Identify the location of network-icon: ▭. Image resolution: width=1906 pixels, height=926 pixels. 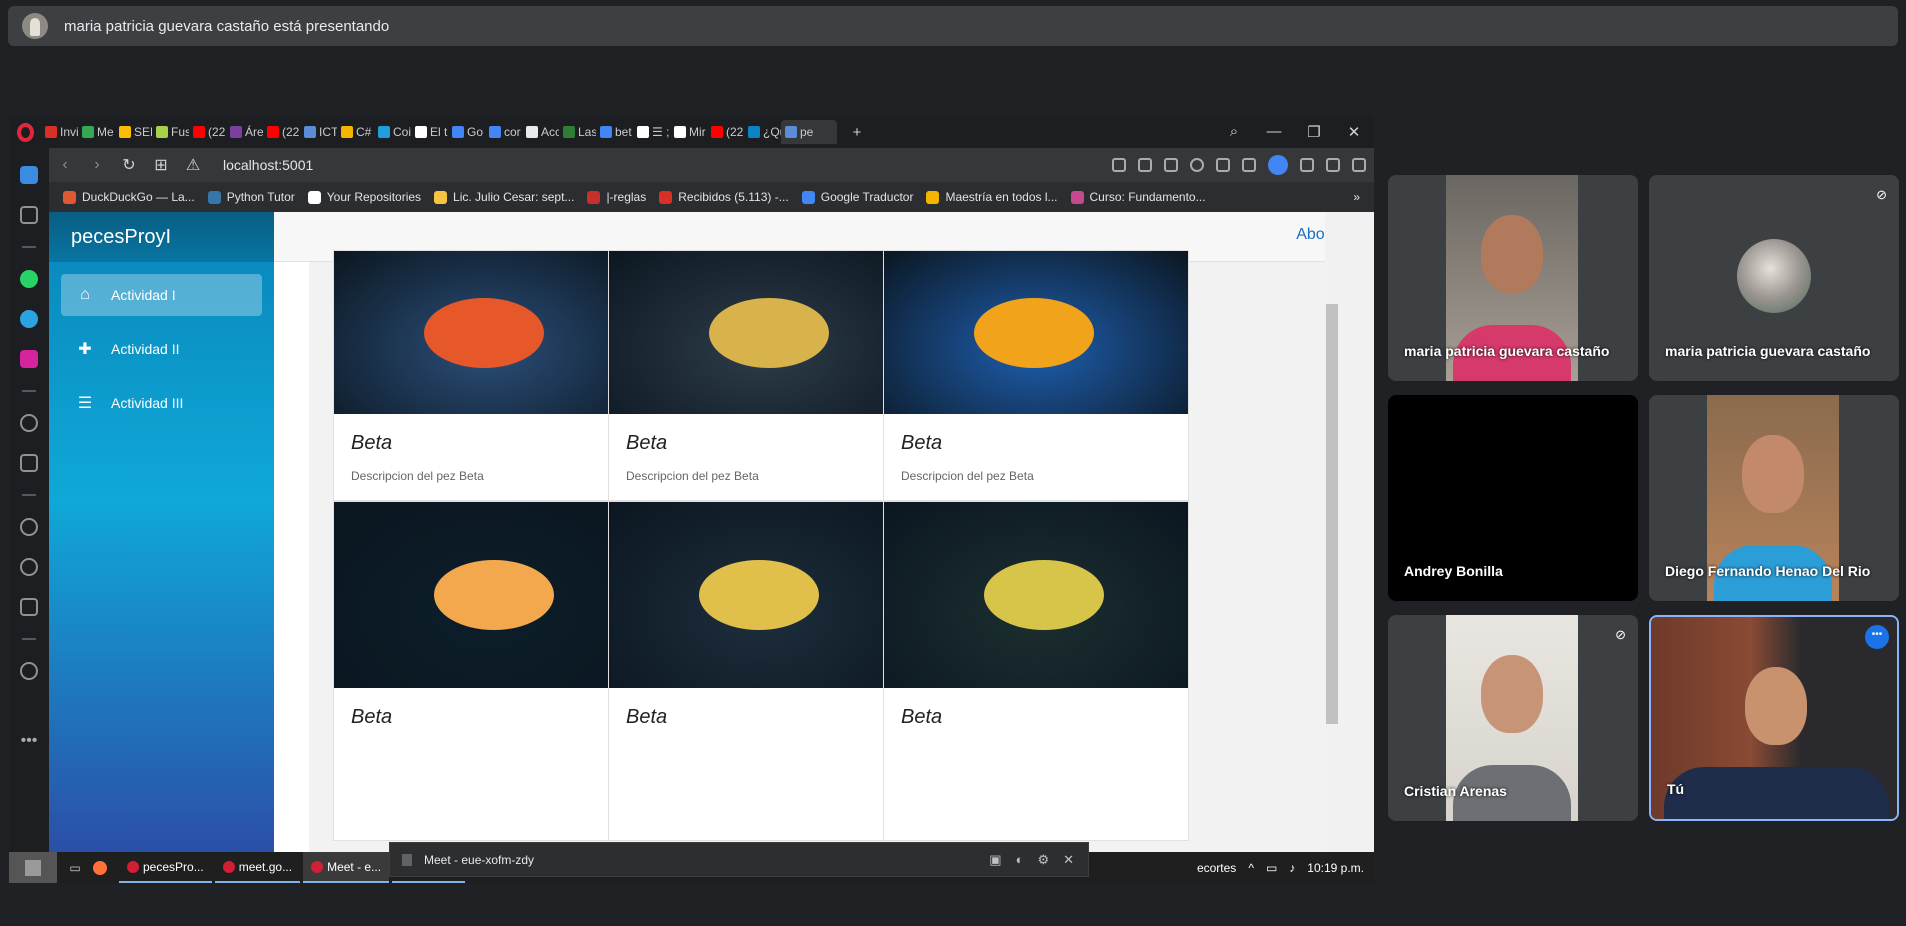
(1271, 868).